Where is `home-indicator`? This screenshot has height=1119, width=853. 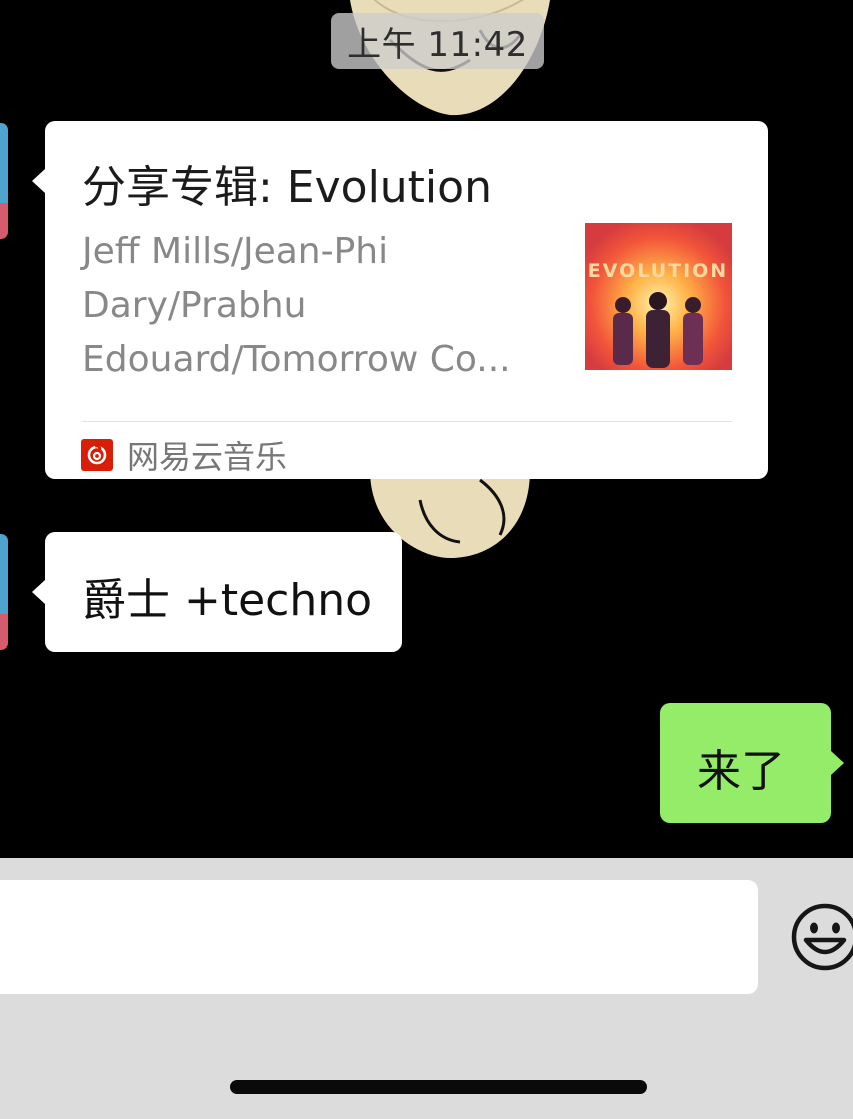 home-indicator is located at coordinates (438, 1087).